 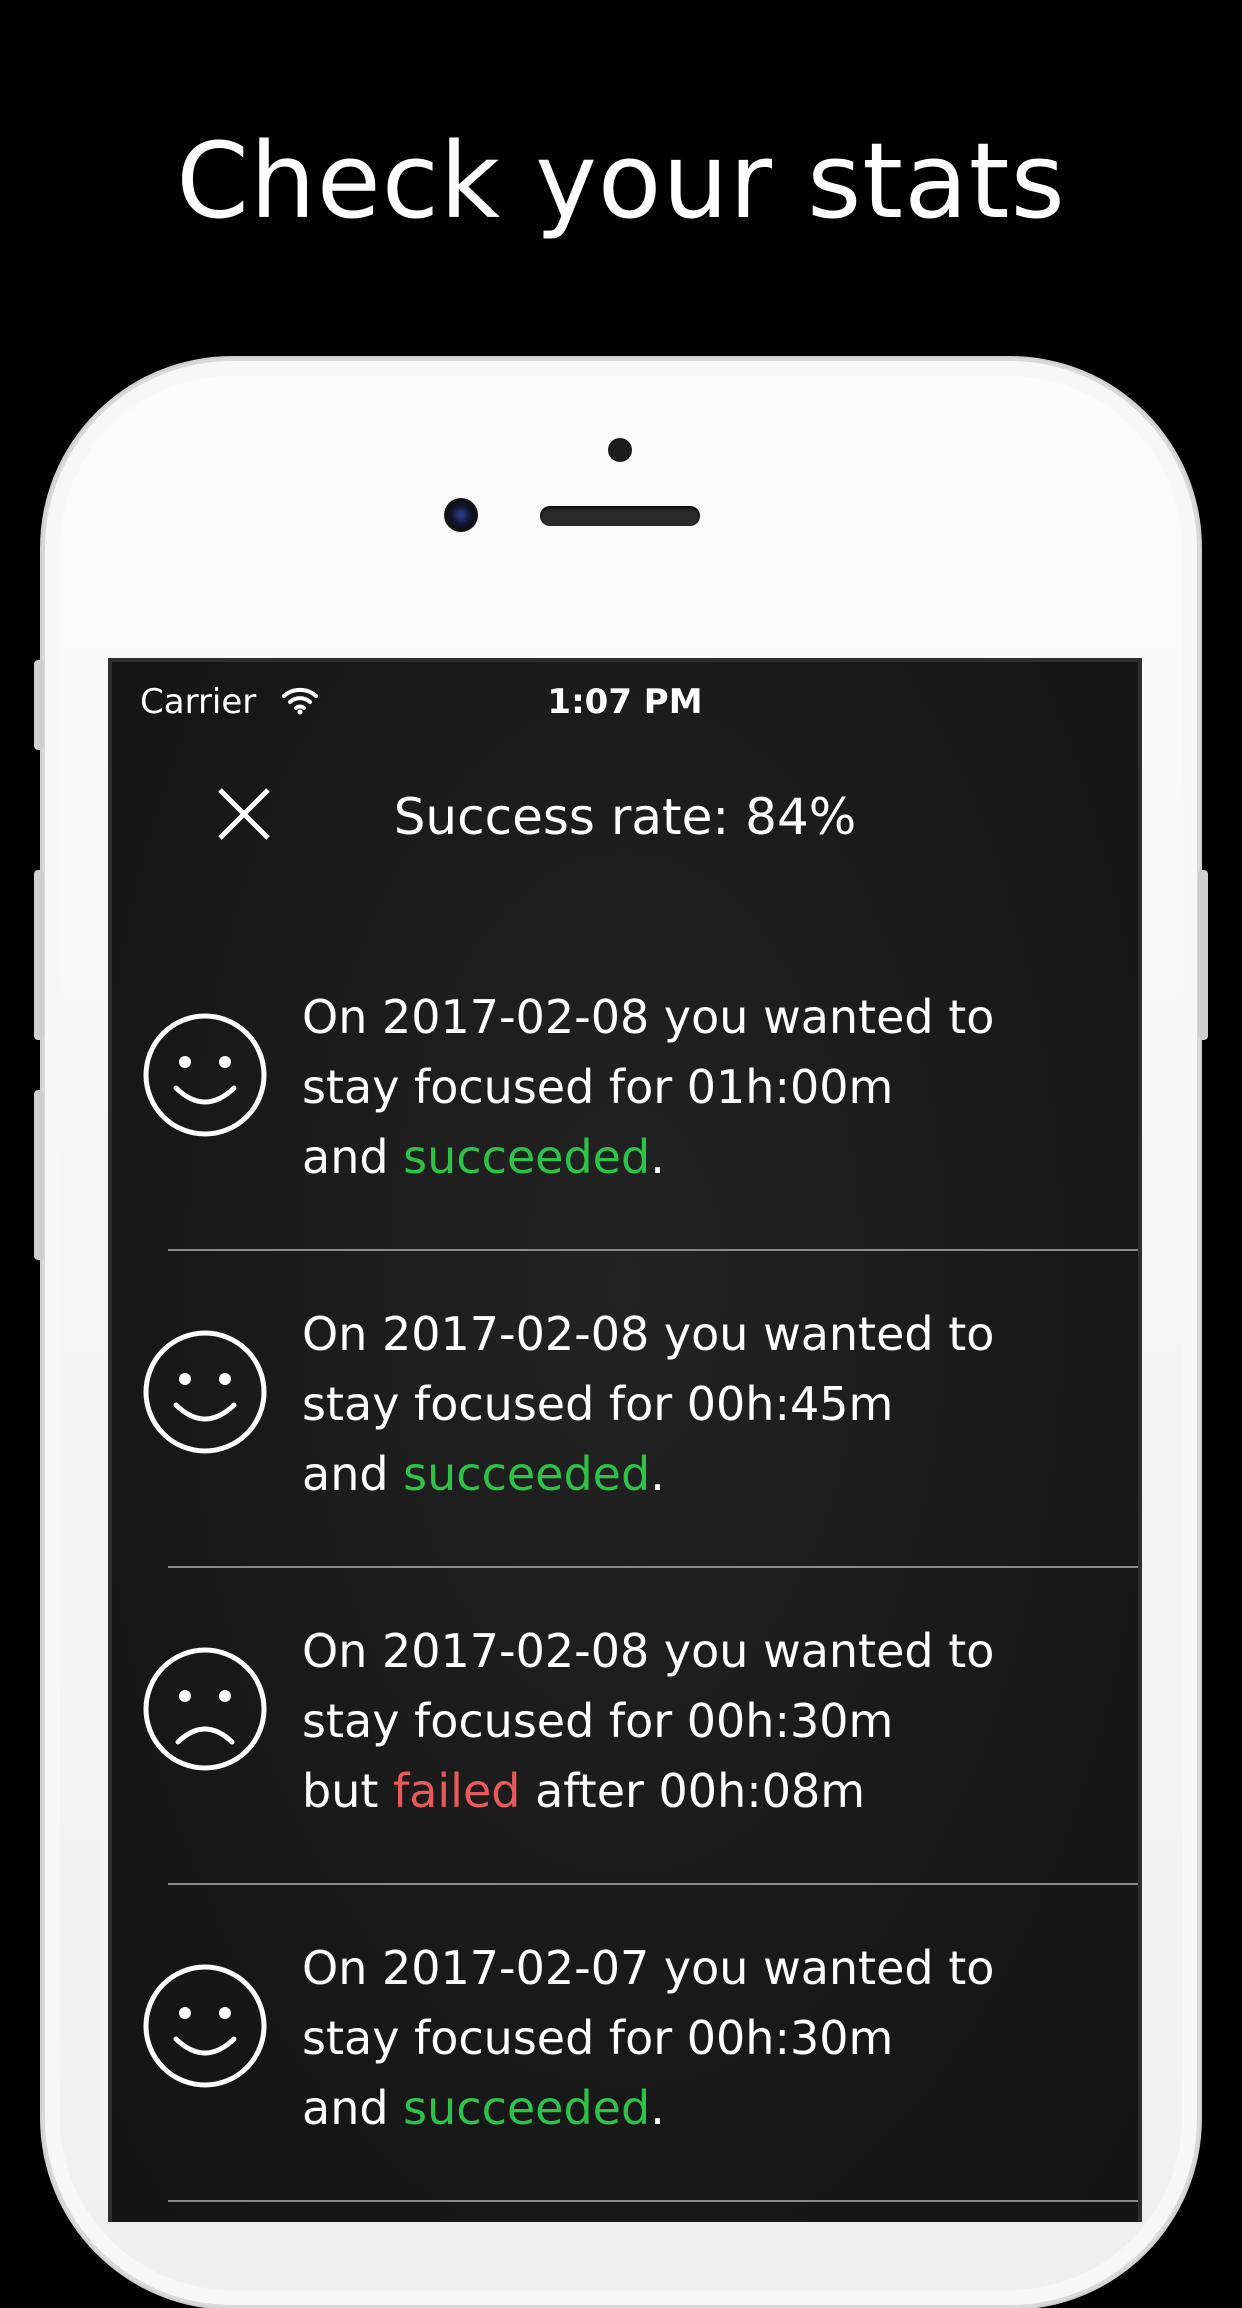 What do you see at coordinates (457, 1791) in the screenshot?
I see `result-status: failed` at bounding box center [457, 1791].